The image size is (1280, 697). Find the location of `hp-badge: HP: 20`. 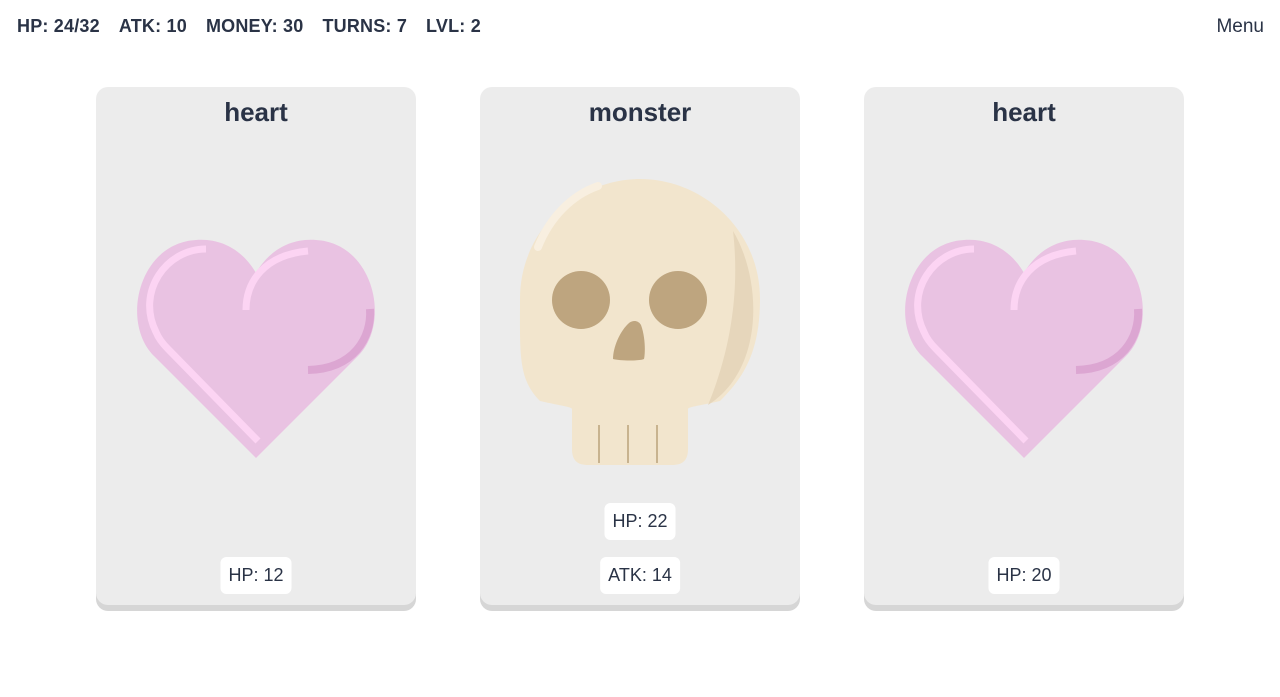

hp-badge: HP: 20 is located at coordinates (1024, 575).